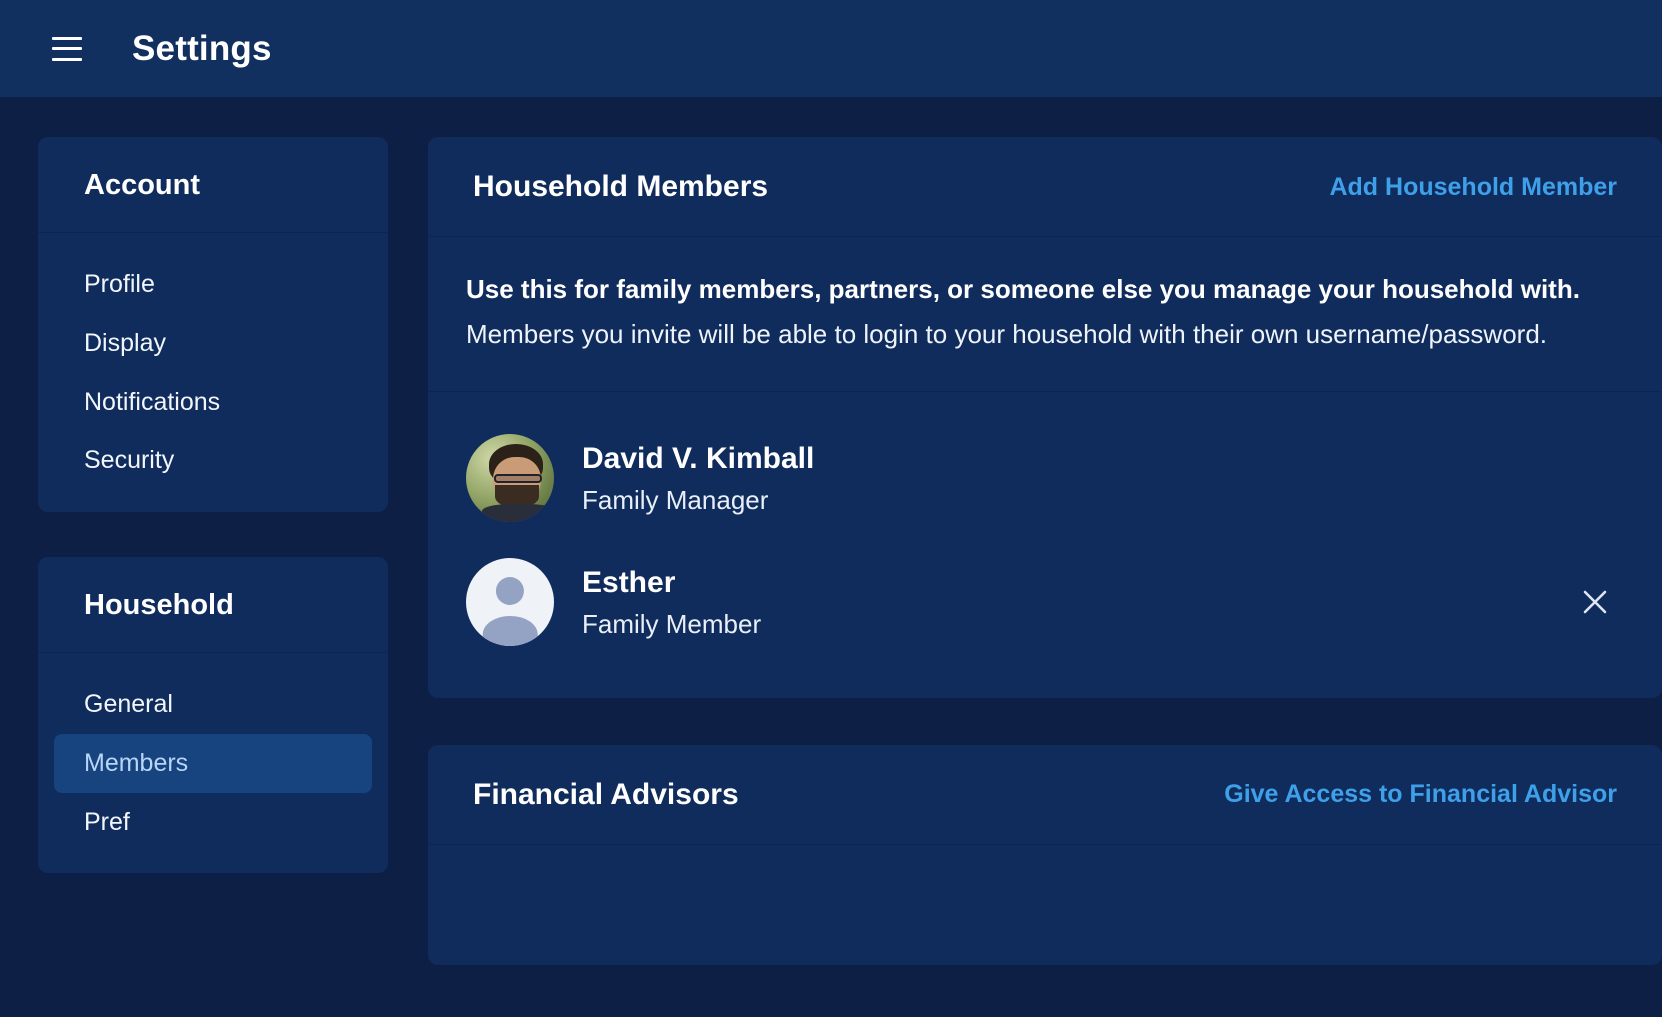  Describe the element at coordinates (606, 794) in the screenshot. I see `financial-advisors-title: Financial Advisors` at that location.